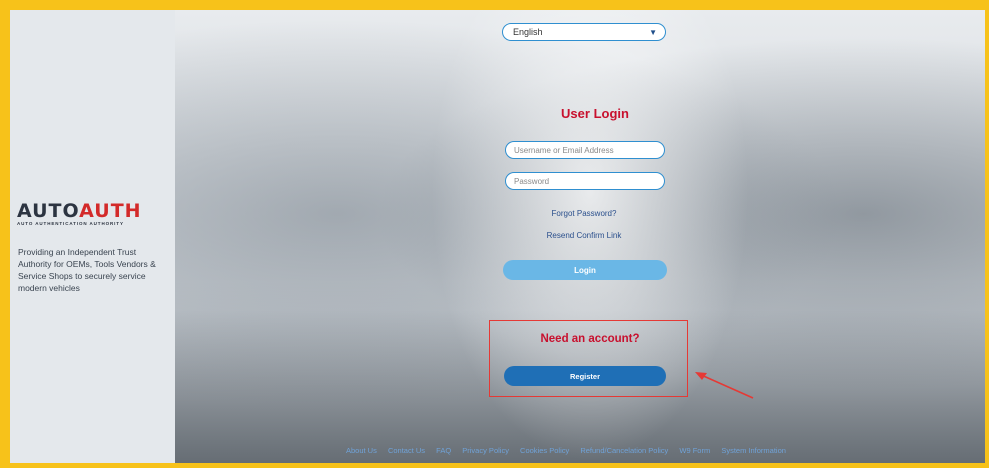 This screenshot has width=989, height=468. Describe the element at coordinates (70, 223) in the screenshot. I see `logo-subtitle: AUTO AUTHENTICATION AUTHORITY` at that location.